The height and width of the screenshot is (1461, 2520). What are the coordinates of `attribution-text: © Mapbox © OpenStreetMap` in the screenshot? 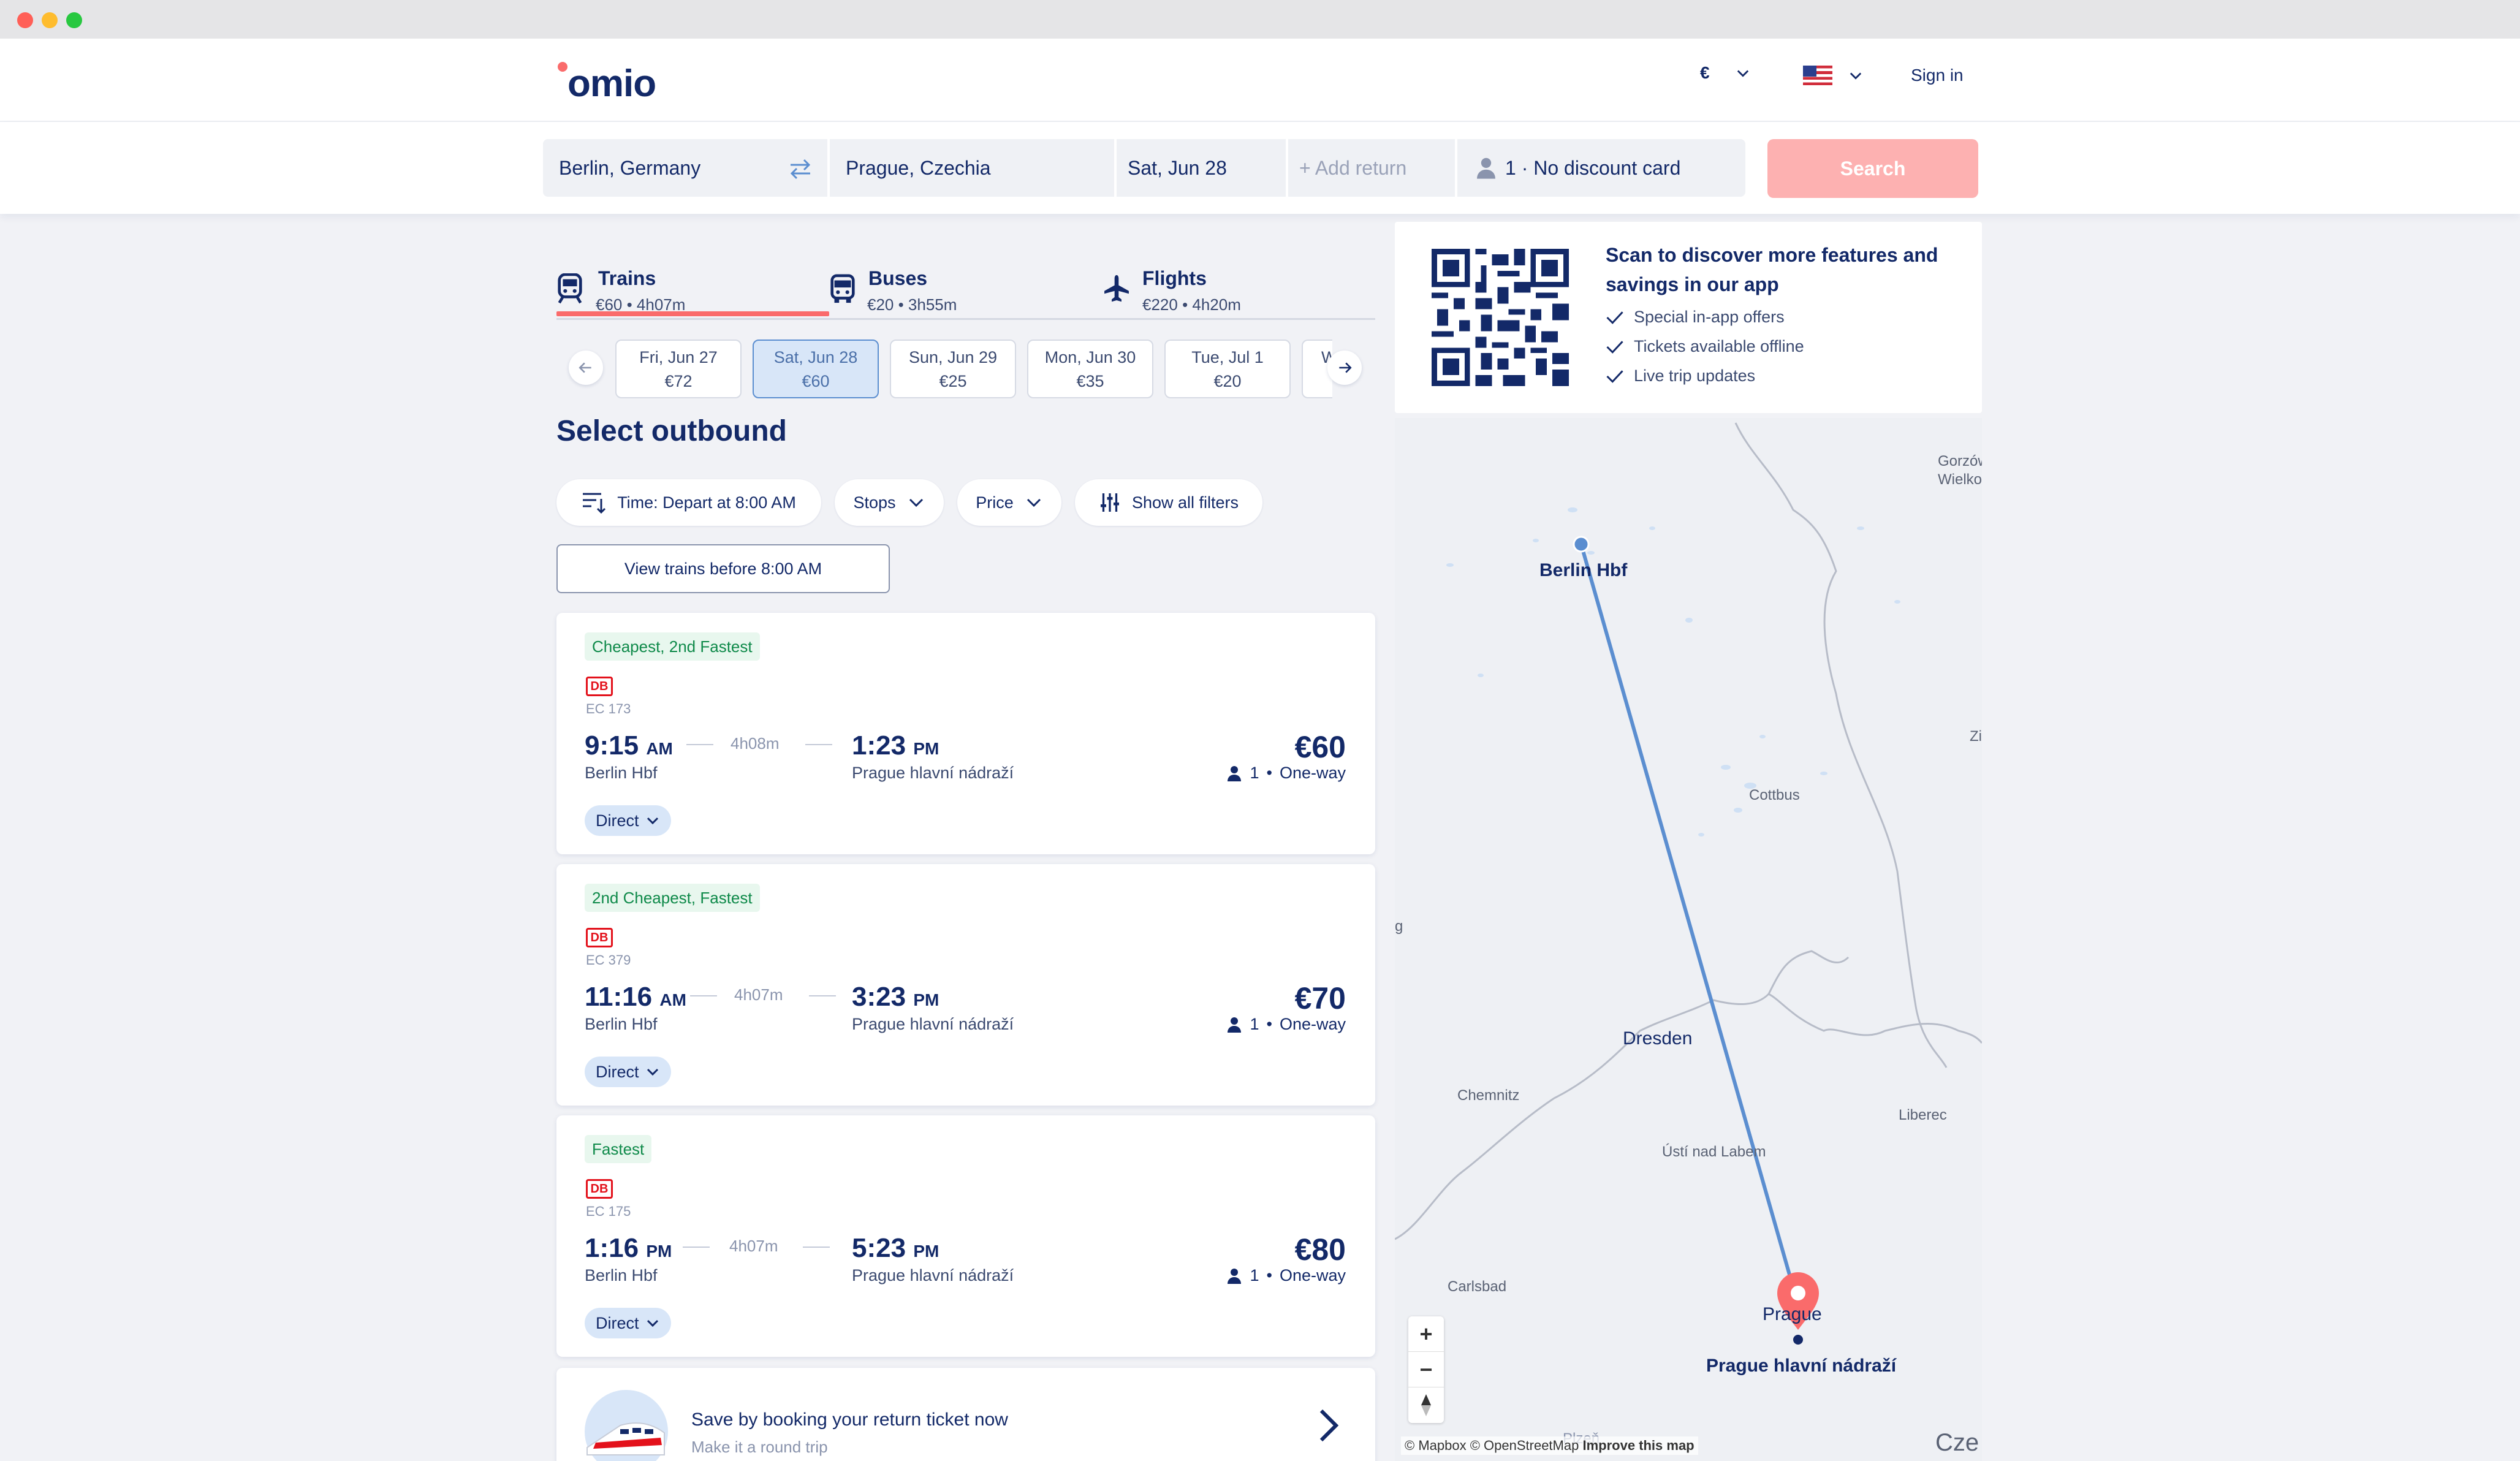 It's located at (1492, 1446).